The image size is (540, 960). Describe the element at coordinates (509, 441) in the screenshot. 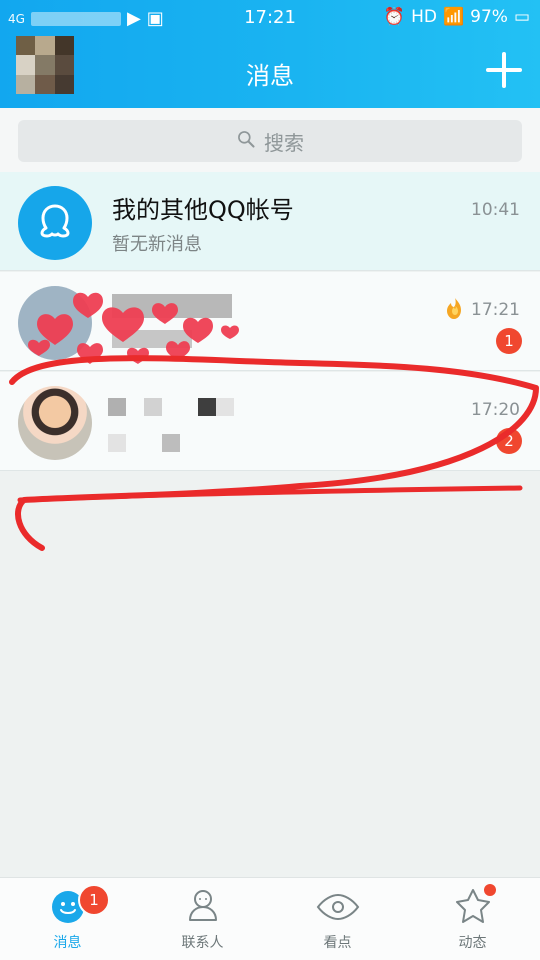

I see `unread-badge: 2` at that location.